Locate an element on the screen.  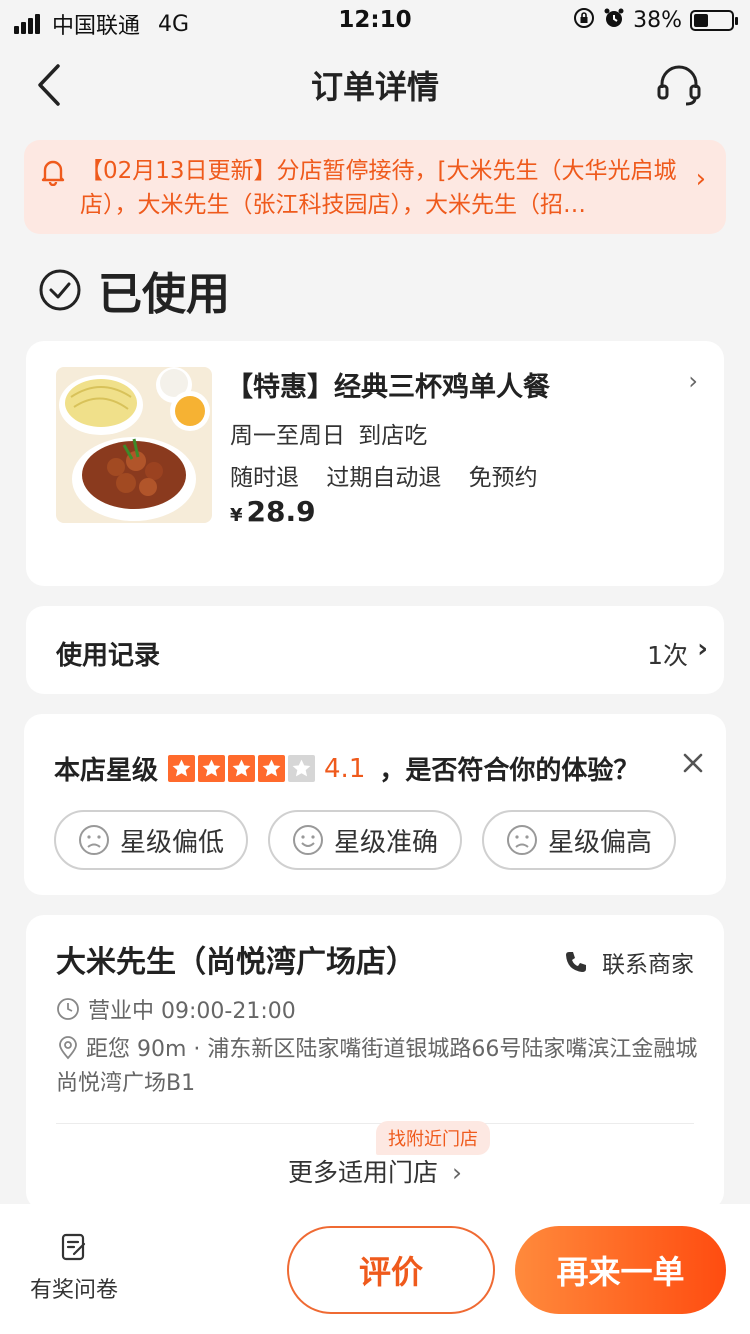
policy-tag: 随时退 is located at coordinates (264, 478).